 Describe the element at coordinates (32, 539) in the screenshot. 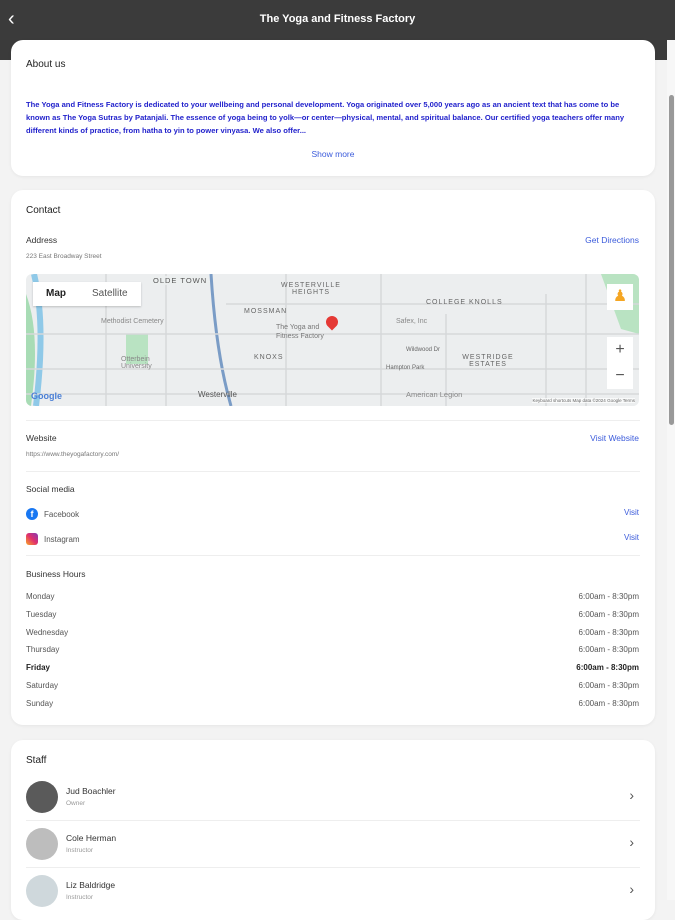

I see `instagram-icon` at that location.